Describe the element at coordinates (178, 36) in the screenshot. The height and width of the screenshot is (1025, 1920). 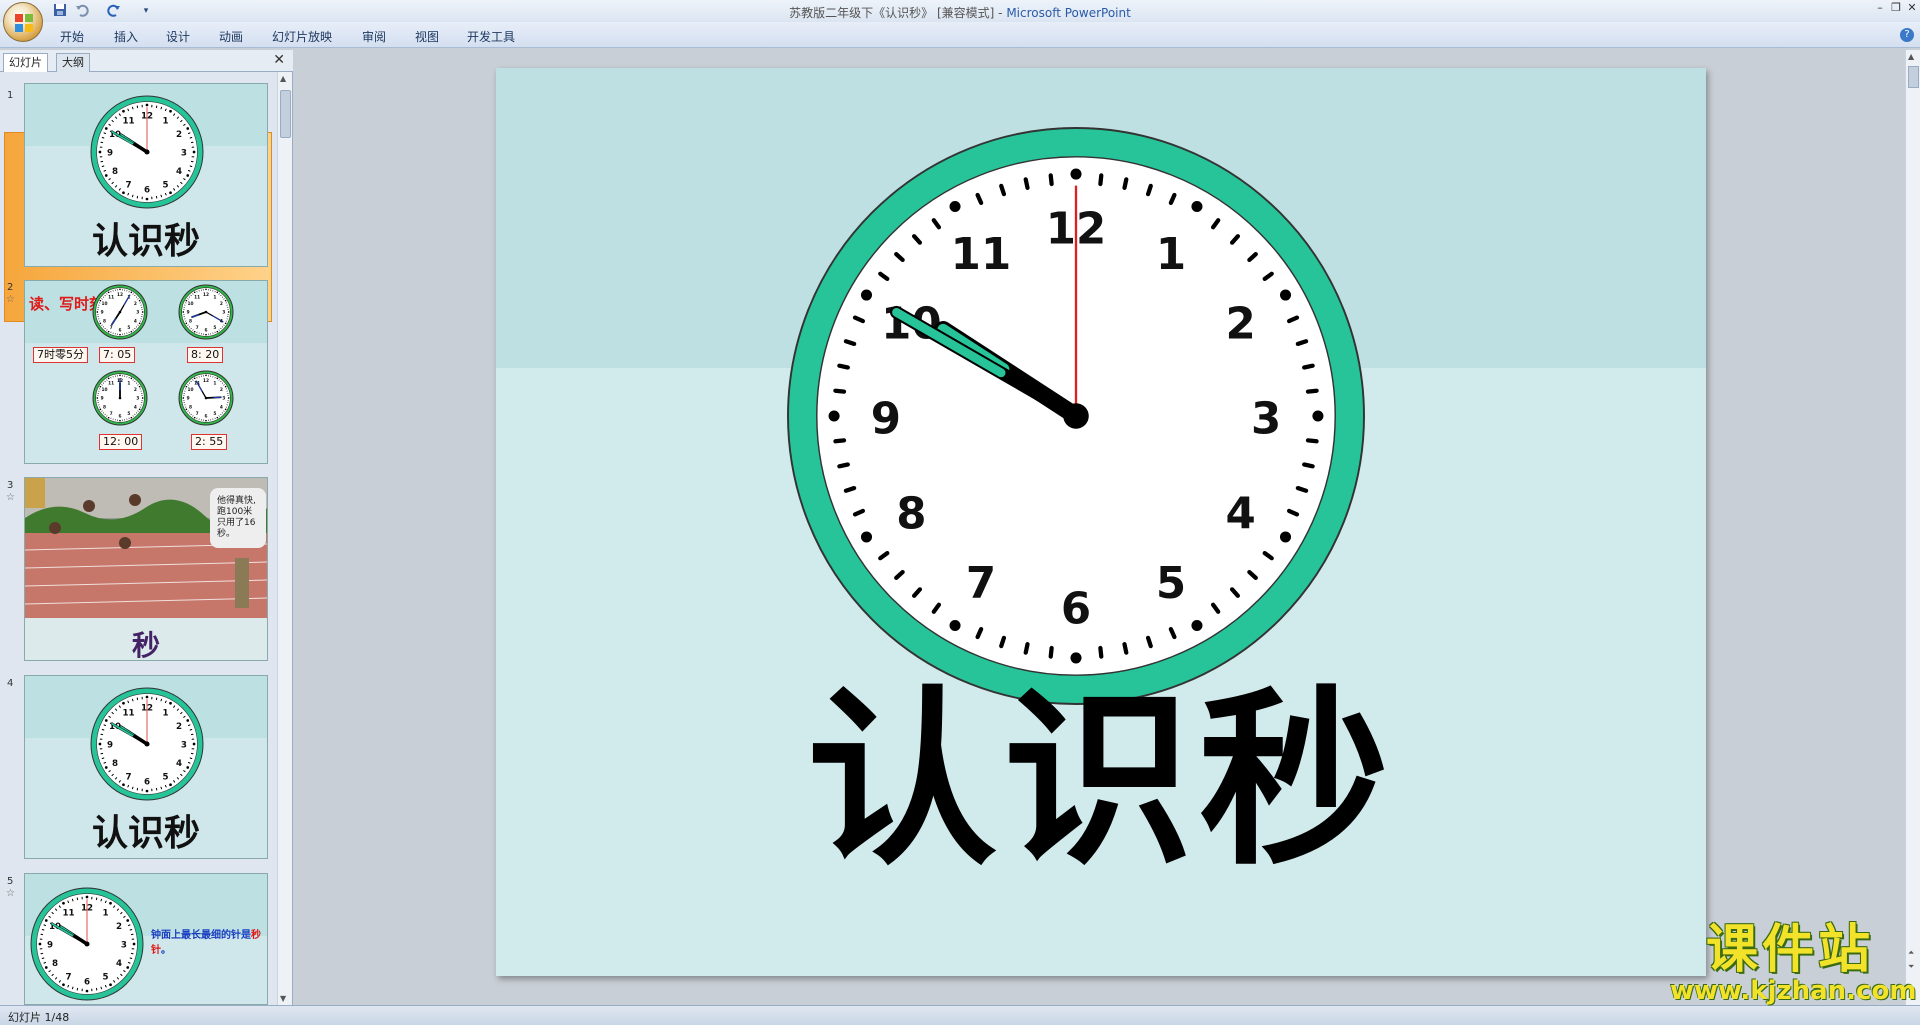
I see `tab-design: 设计` at that location.